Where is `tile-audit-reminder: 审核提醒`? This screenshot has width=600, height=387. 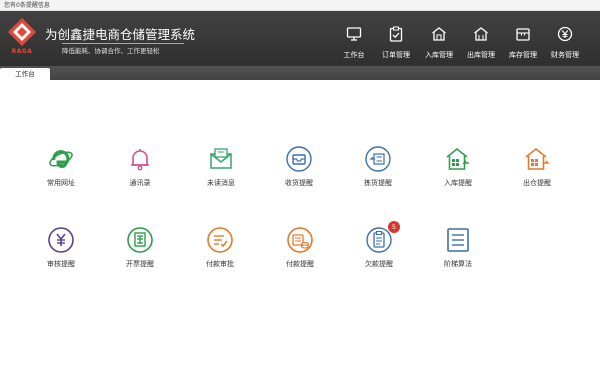
tile-audit-reminder: 审核提醒 is located at coordinates (61, 249).